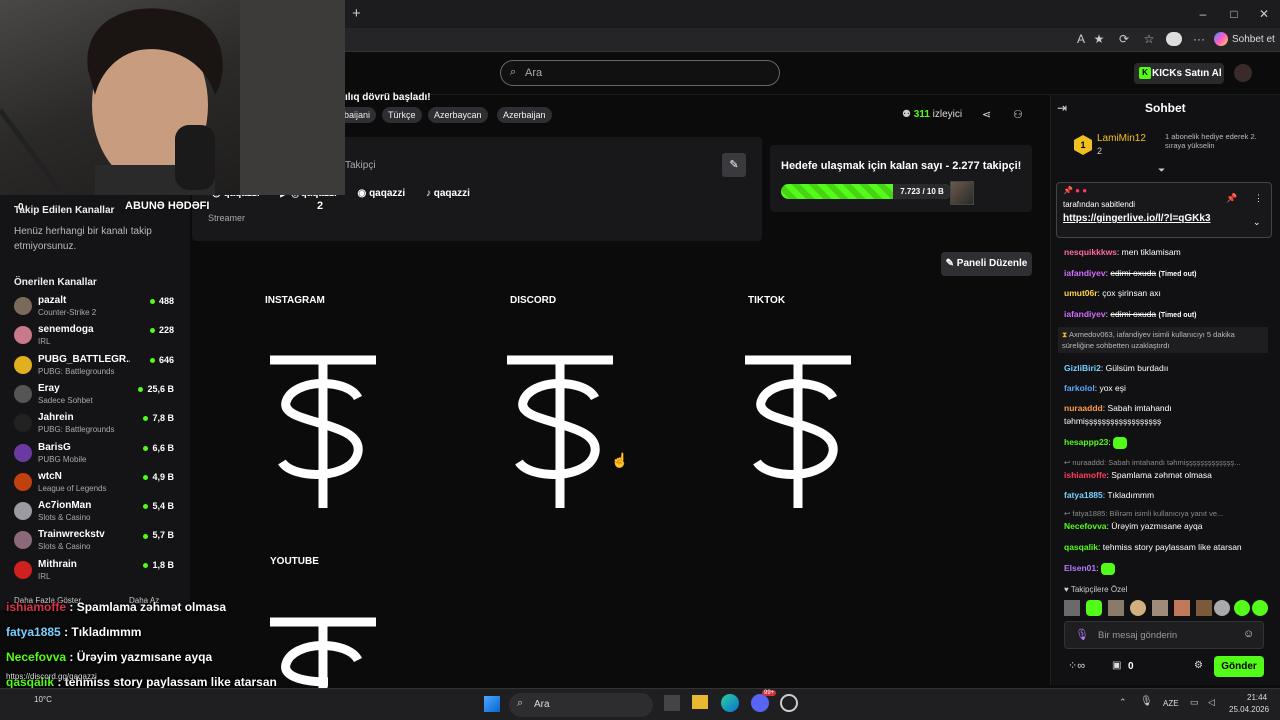 The height and width of the screenshot is (720, 1280). I want to click on edge-icon, so click(730, 703).